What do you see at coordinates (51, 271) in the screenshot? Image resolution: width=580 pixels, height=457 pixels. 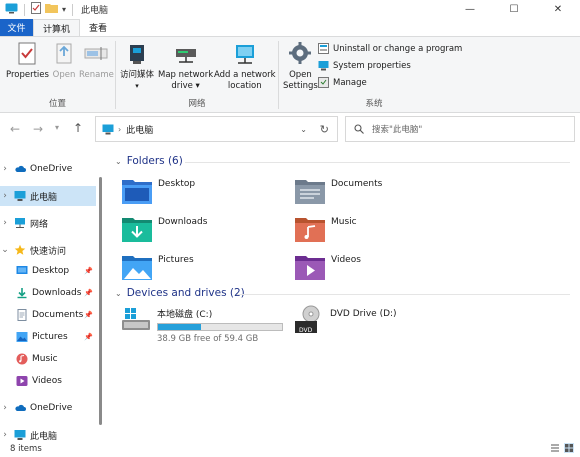 I see `nav-item-label: Desktop` at bounding box center [51, 271].